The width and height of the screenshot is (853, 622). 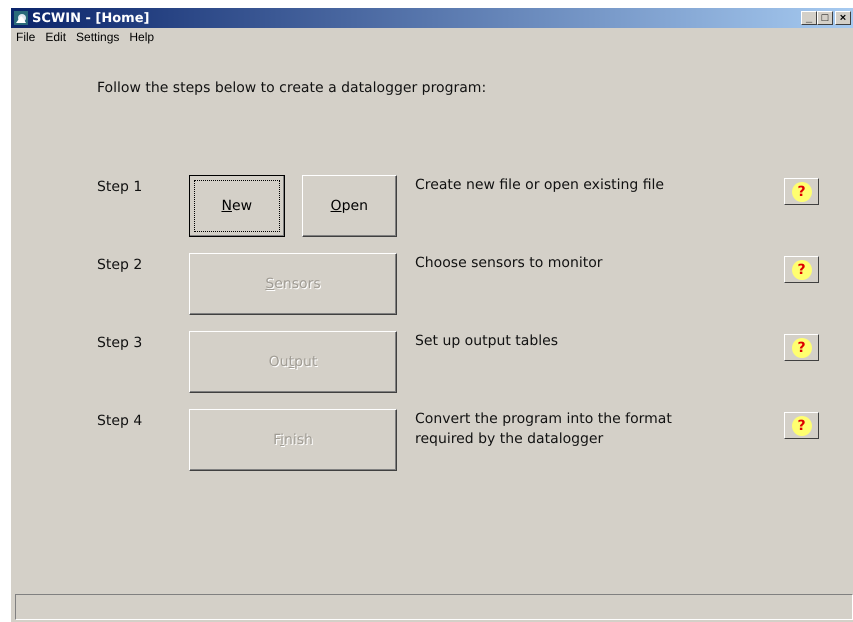 I want to click on menu-item: Help, so click(x=142, y=37).